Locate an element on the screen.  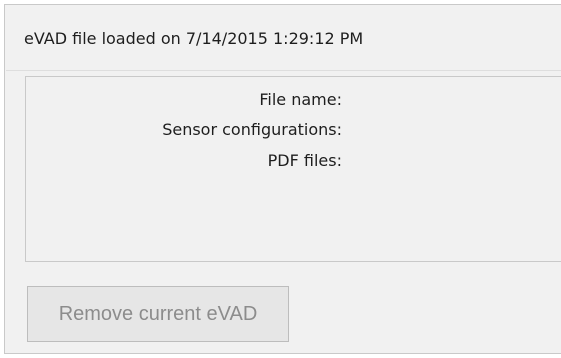
remove-current-evad-button: Remove current eVAD is located at coordinates (158, 314).